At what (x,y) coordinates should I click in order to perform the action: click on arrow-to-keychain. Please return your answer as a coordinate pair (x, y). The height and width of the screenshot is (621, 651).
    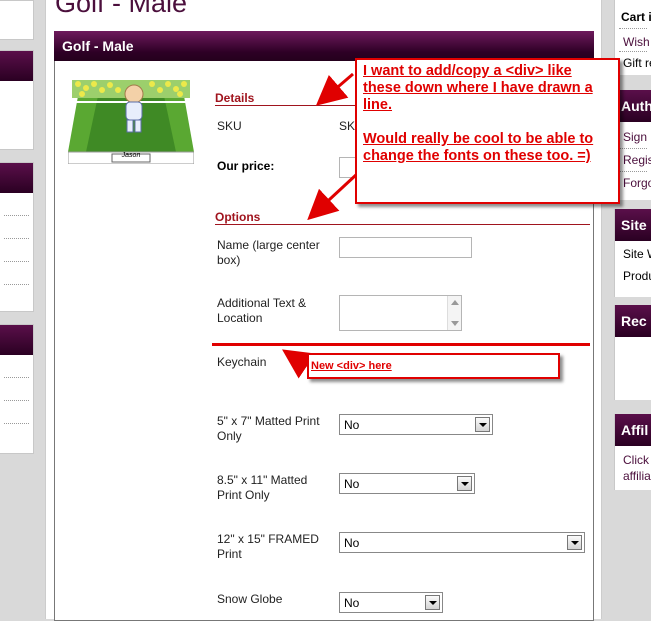
    Looking at the image, I should click on (299, 364).